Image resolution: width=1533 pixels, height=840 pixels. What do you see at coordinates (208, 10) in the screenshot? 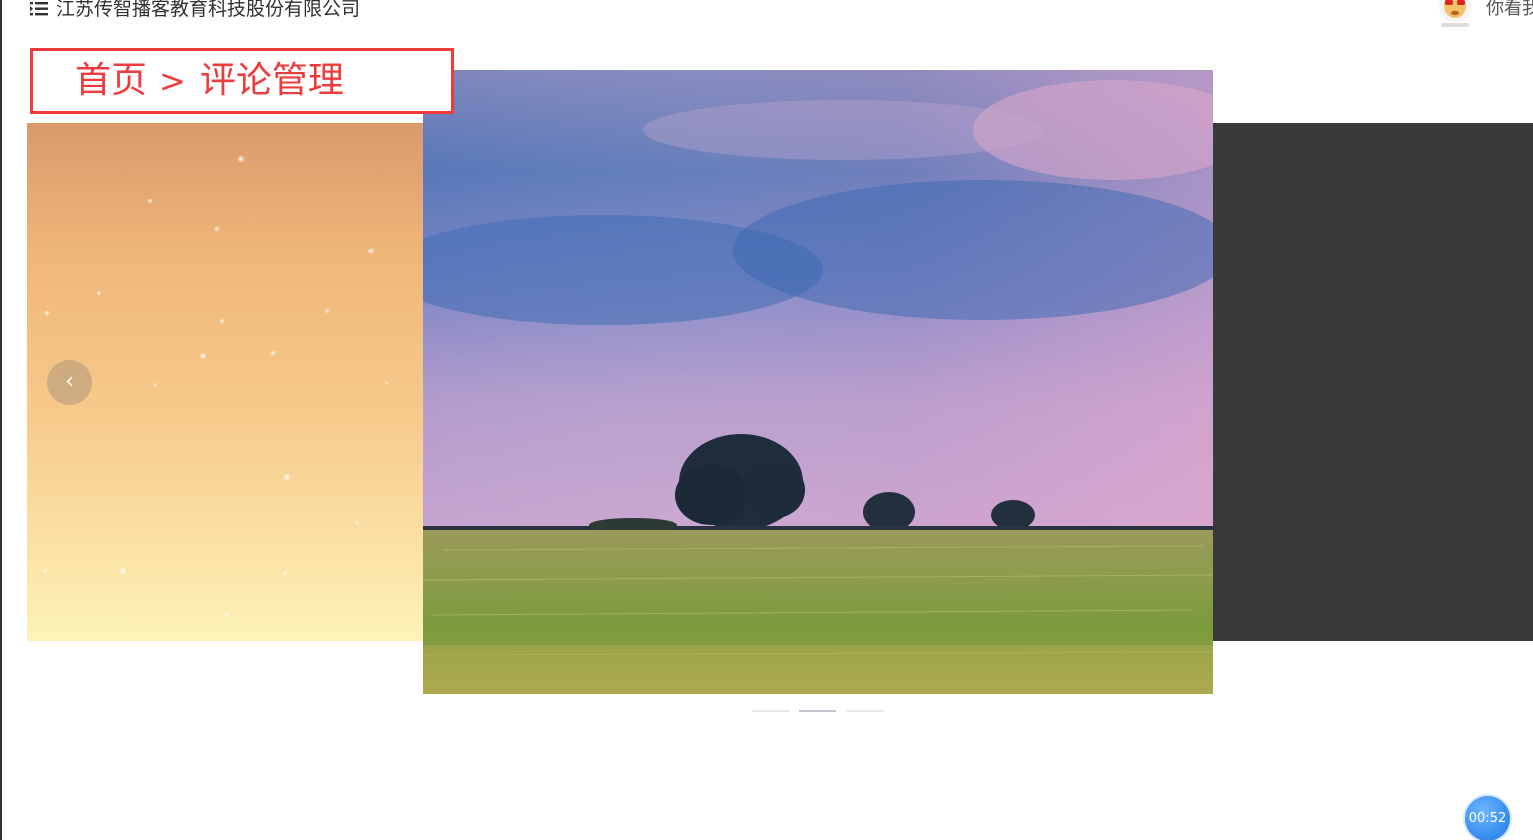
I see `company-name: 江苏传智播客教育科技股份有限公司` at bounding box center [208, 10].